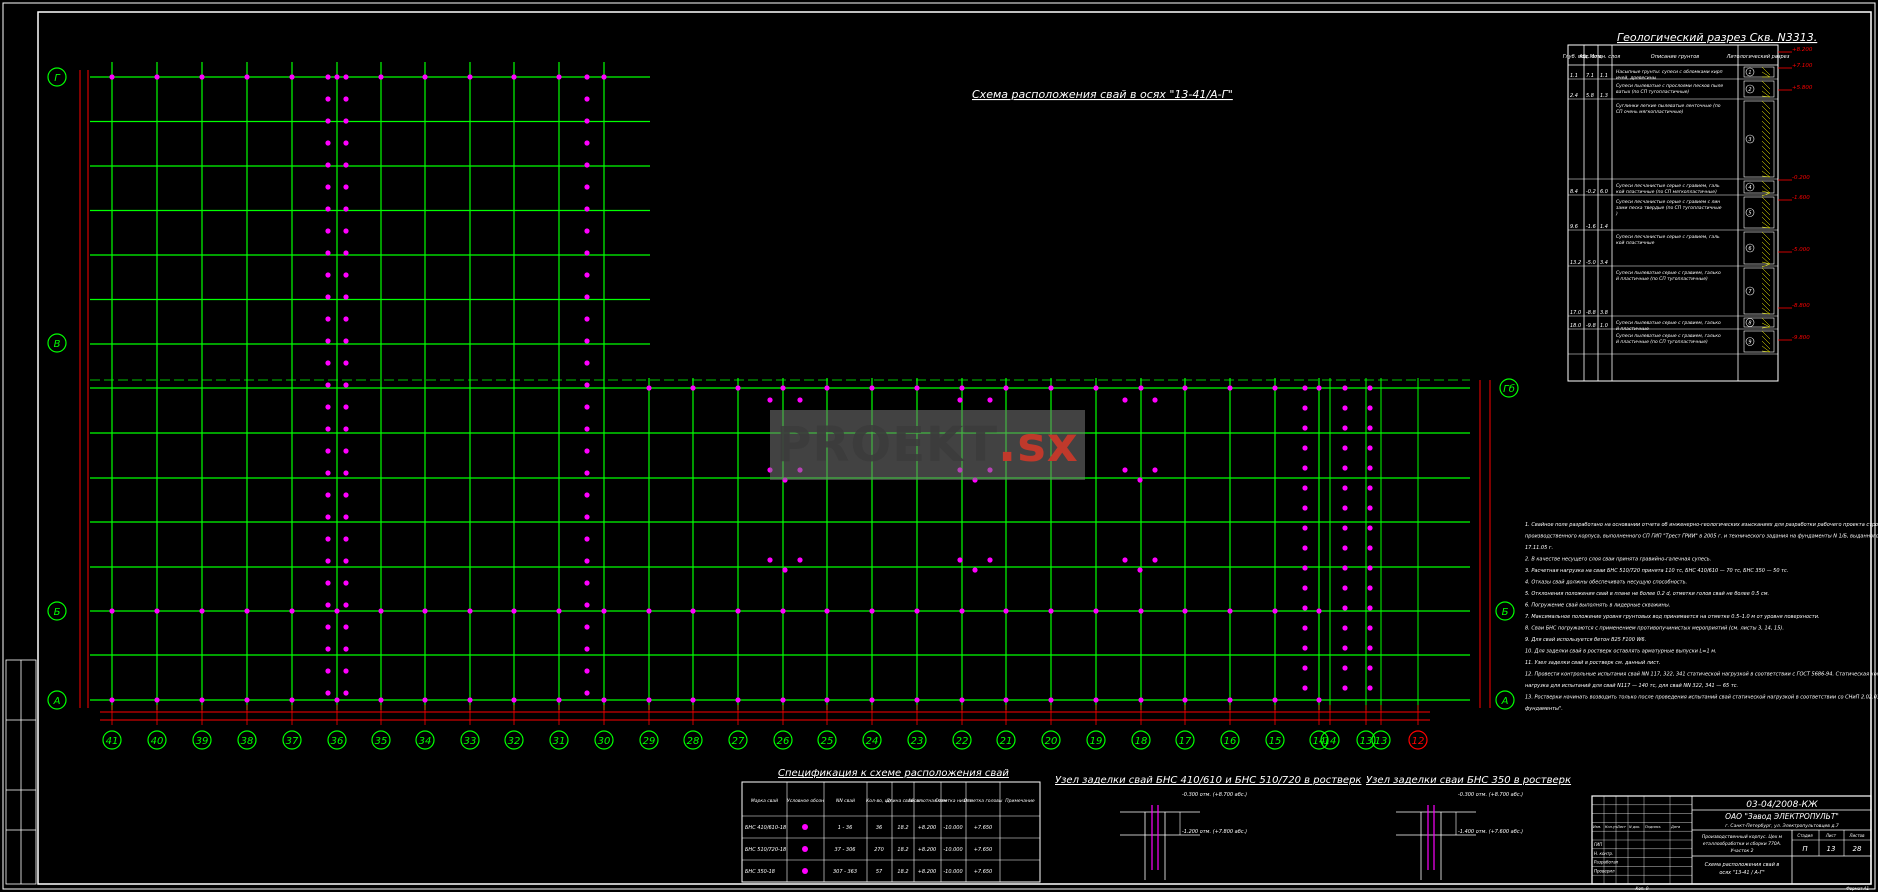  Describe the element at coordinates (1653, 827) in the screenshot. I see `tb-head: Подпись` at that location.